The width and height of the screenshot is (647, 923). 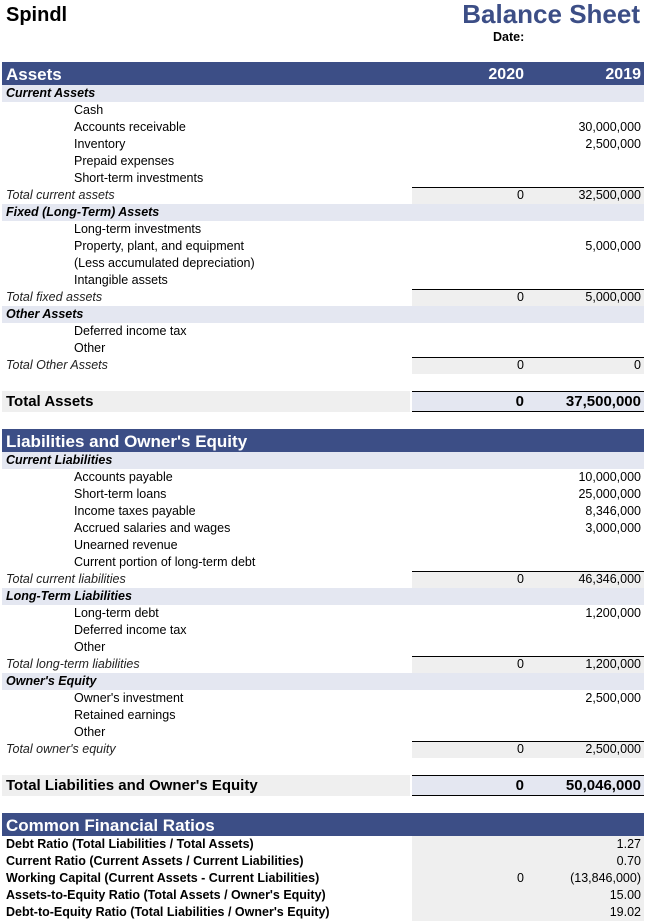 What do you see at coordinates (54, 297) in the screenshot?
I see `subtotal-label: Total fixed assets` at bounding box center [54, 297].